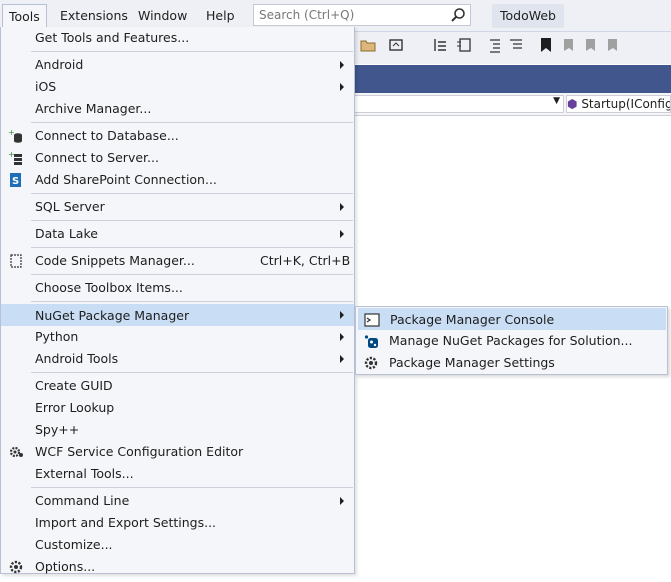 This screenshot has height=582, width=671. Describe the element at coordinates (612, 45) in the screenshot. I see `clear-bookmarks-icon` at that location.